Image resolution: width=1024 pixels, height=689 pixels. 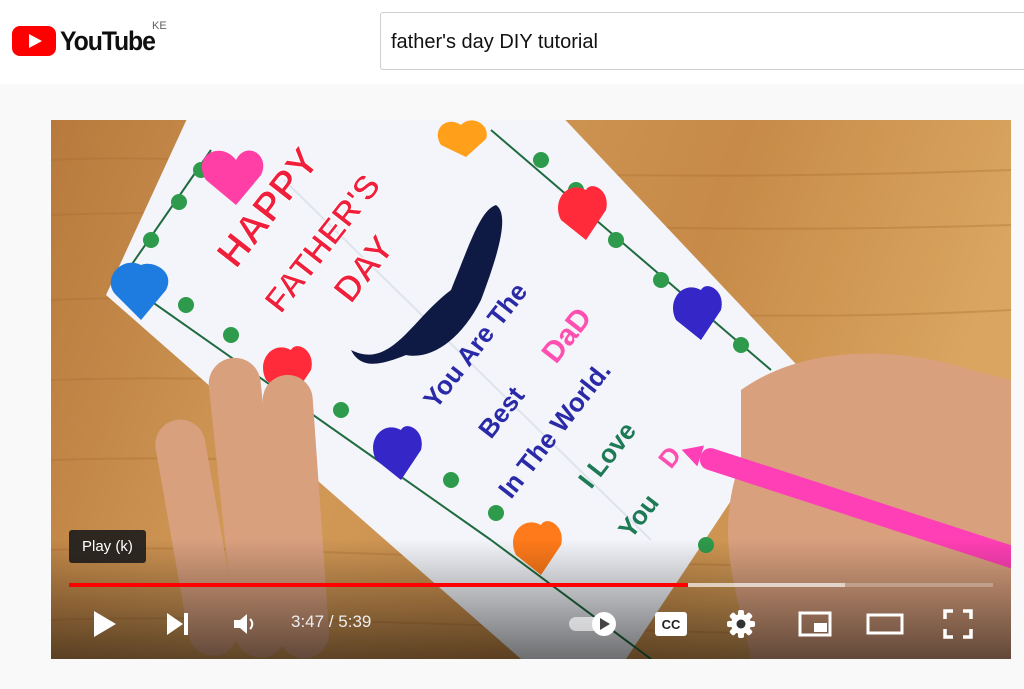 I want to click on fullscreen-icon, so click(x=958, y=624).